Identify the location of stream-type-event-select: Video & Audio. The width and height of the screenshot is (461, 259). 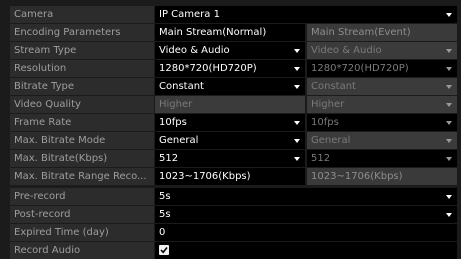
(382, 50).